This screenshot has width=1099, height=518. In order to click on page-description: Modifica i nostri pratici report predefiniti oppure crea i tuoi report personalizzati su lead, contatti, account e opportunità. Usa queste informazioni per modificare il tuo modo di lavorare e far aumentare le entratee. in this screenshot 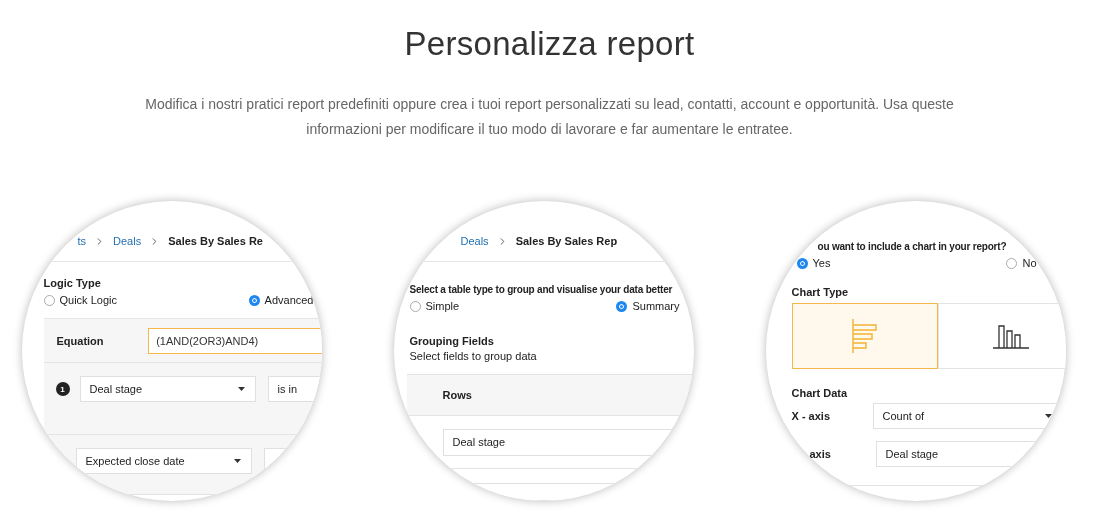, I will do `click(549, 117)`.